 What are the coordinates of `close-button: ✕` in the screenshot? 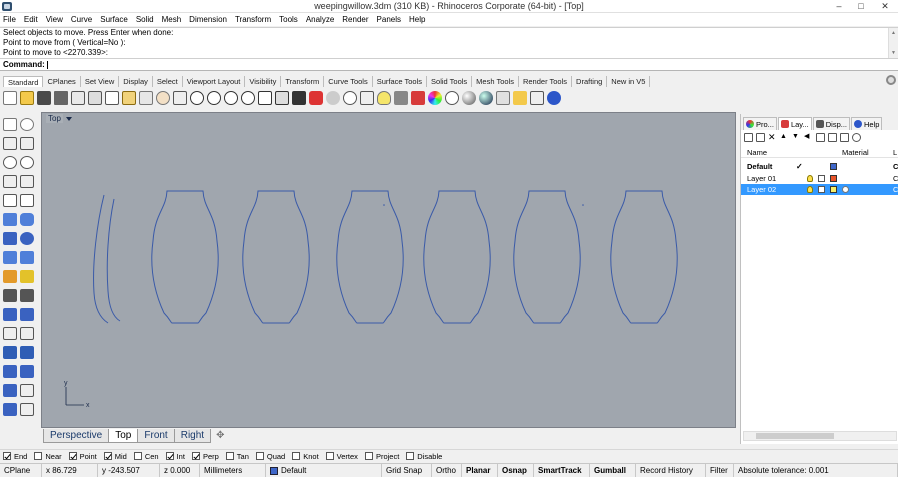 It's located at (885, 6).